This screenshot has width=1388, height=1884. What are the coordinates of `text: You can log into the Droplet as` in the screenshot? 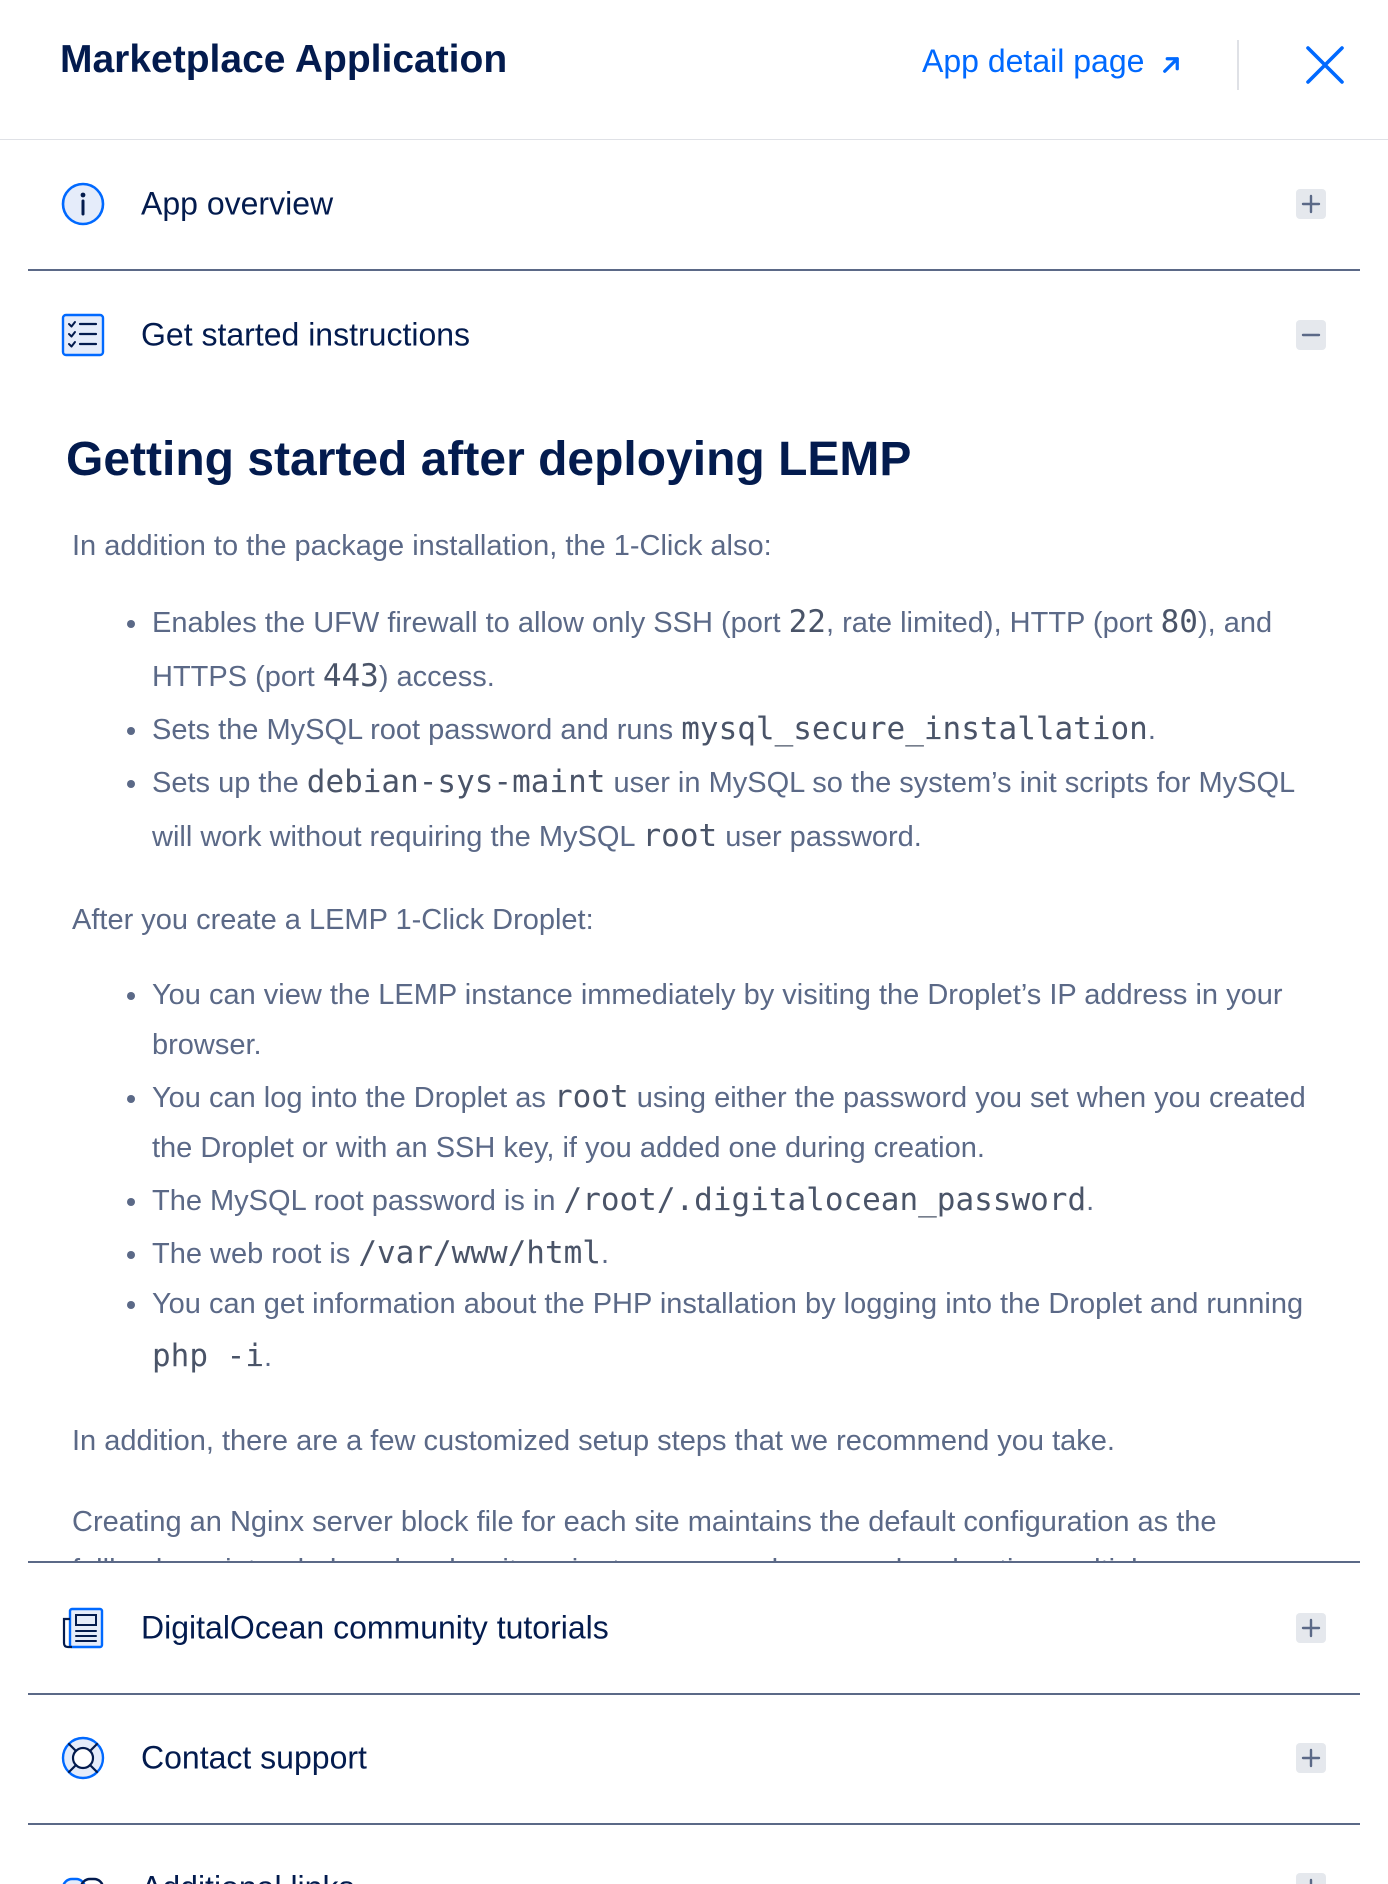 It's located at (353, 1097).